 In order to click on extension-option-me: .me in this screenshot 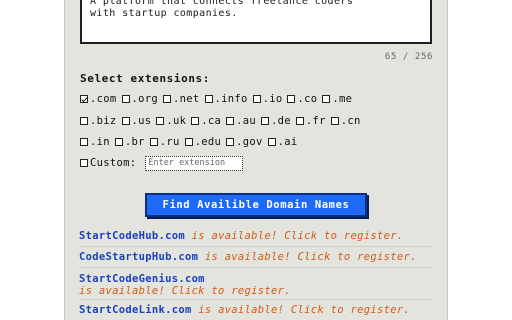, I will do `click(337, 99)`.